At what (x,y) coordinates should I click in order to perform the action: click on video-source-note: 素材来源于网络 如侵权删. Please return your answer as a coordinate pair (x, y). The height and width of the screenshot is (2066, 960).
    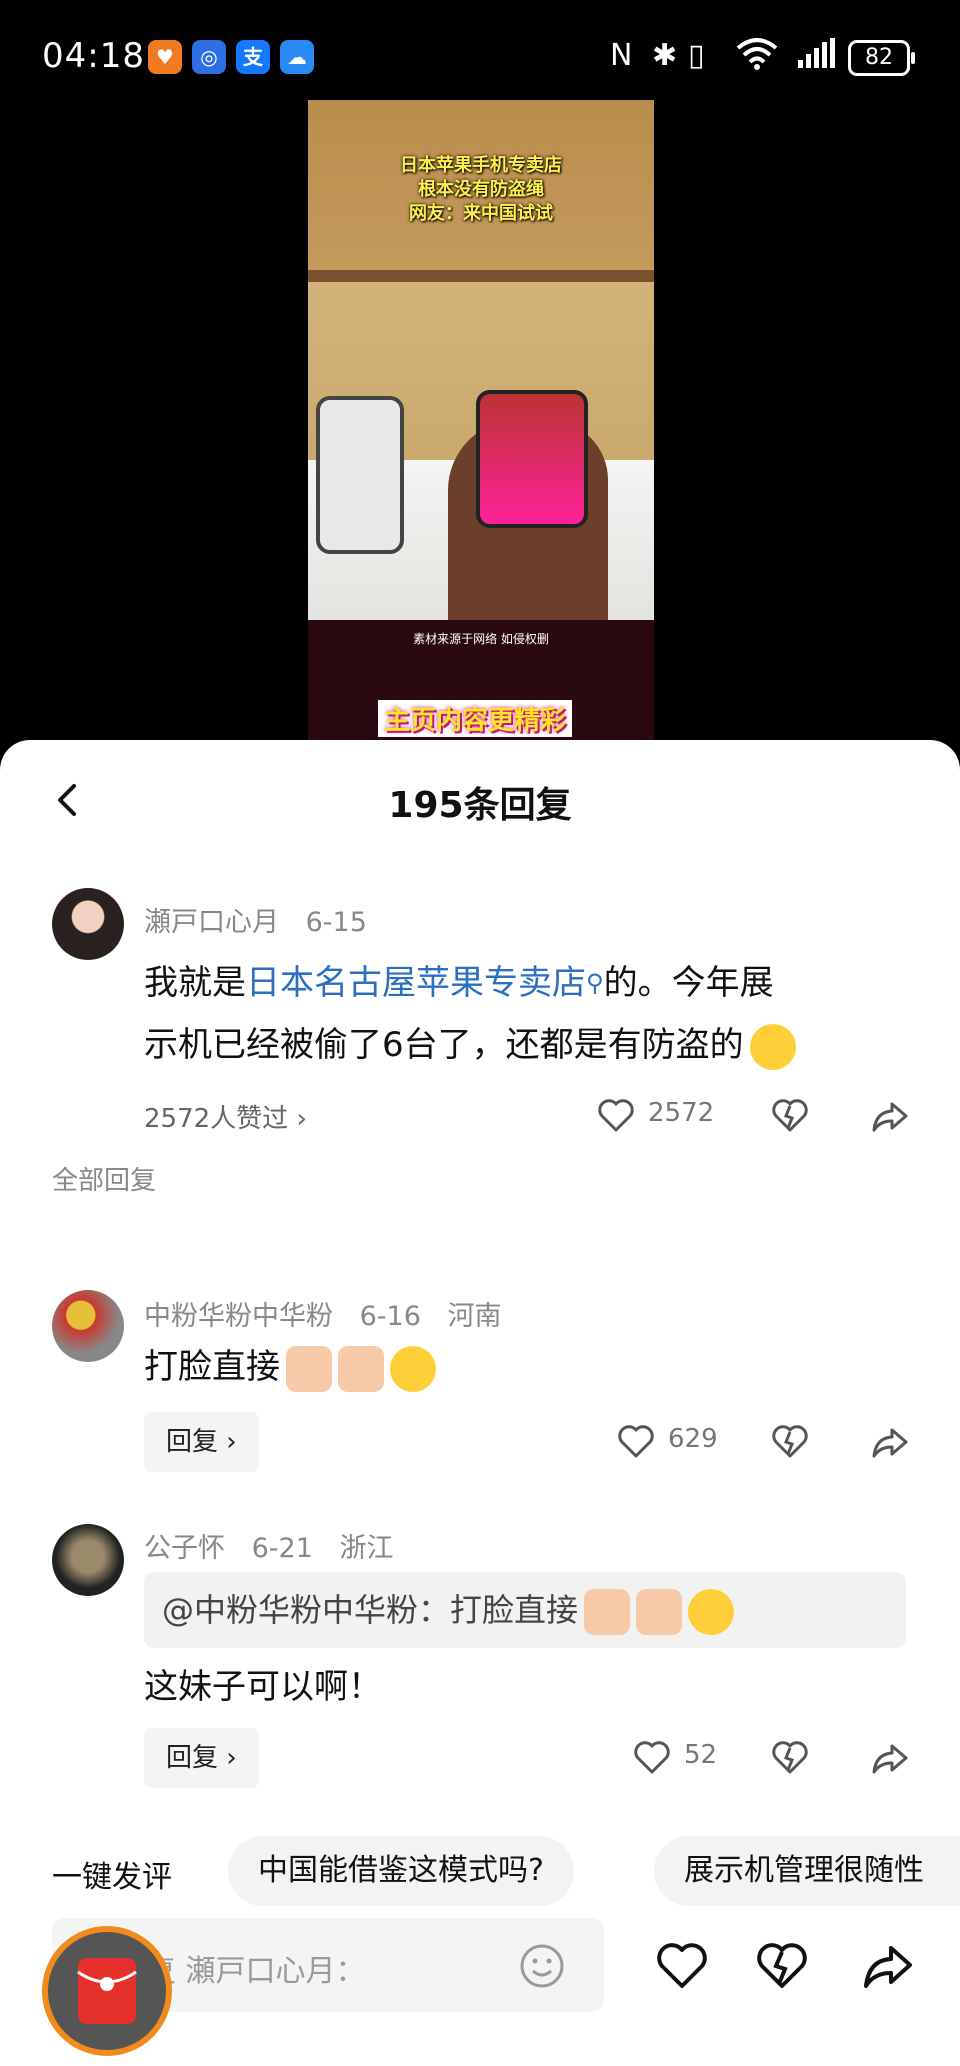
    Looking at the image, I should click on (481, 639).